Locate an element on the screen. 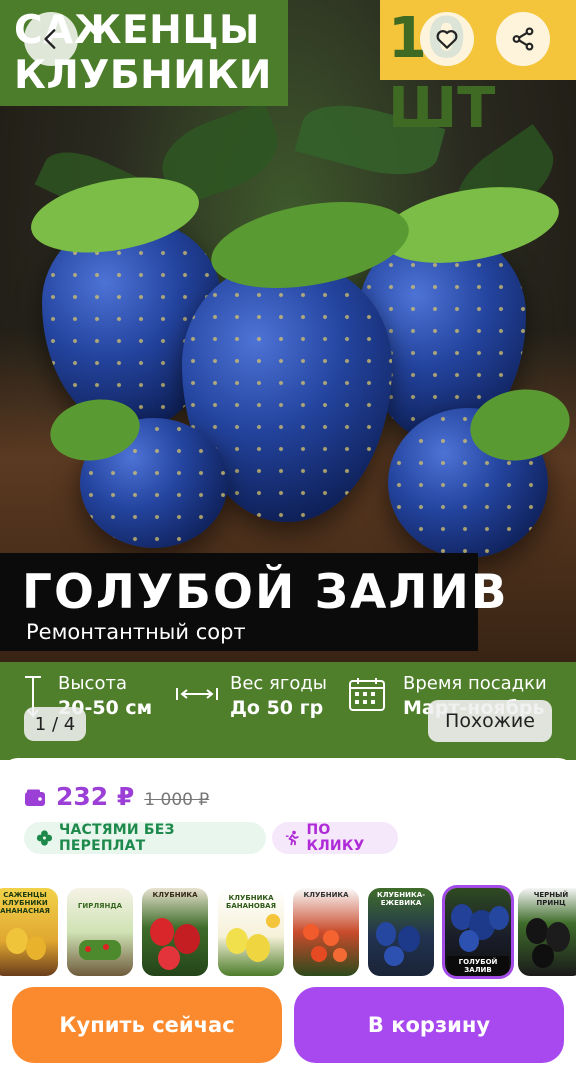 The height and width of the screenshot is (1073, 576). variety-name: ГОЛУБОЙ ЗАЛИВ is located at coordinates (265, 592).